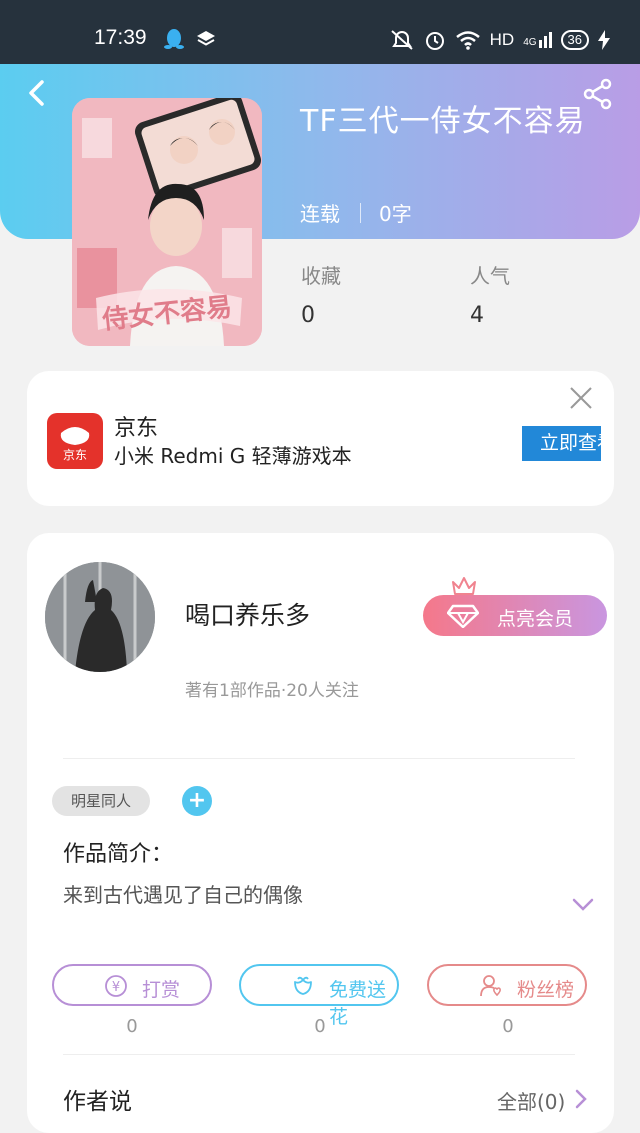  I want to click on status-divider, so click(360, 212).